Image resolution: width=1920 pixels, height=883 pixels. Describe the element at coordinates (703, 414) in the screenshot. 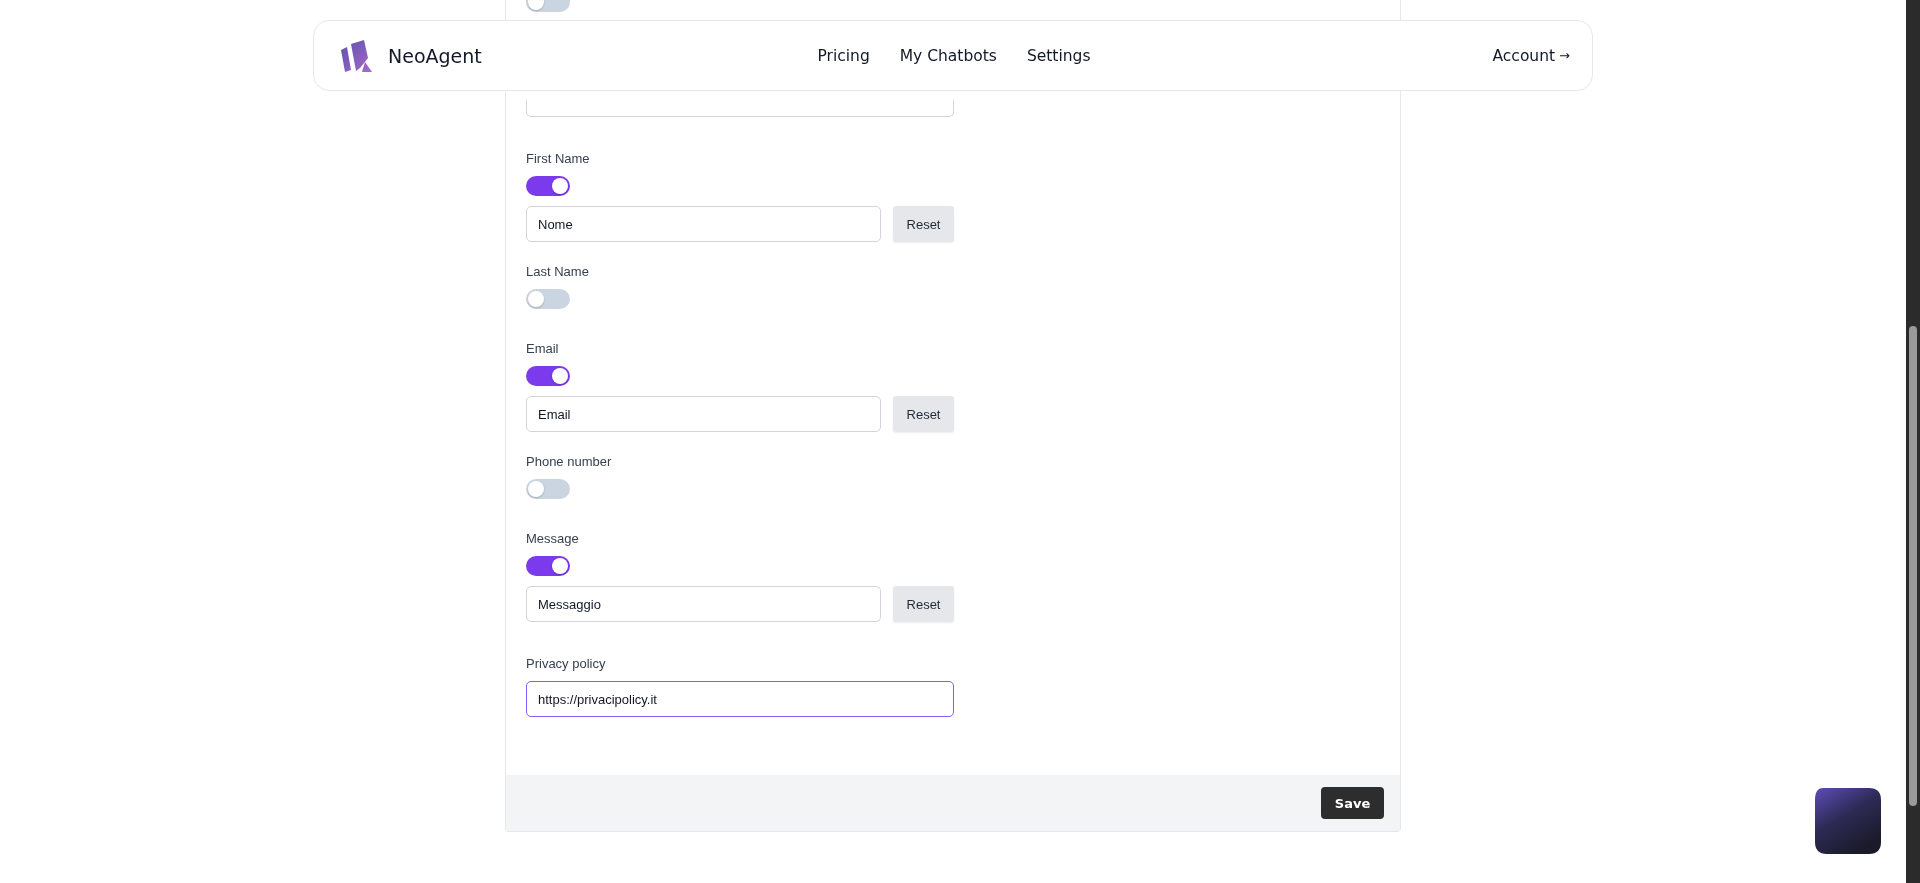

I see `text-field: Email` at that location.